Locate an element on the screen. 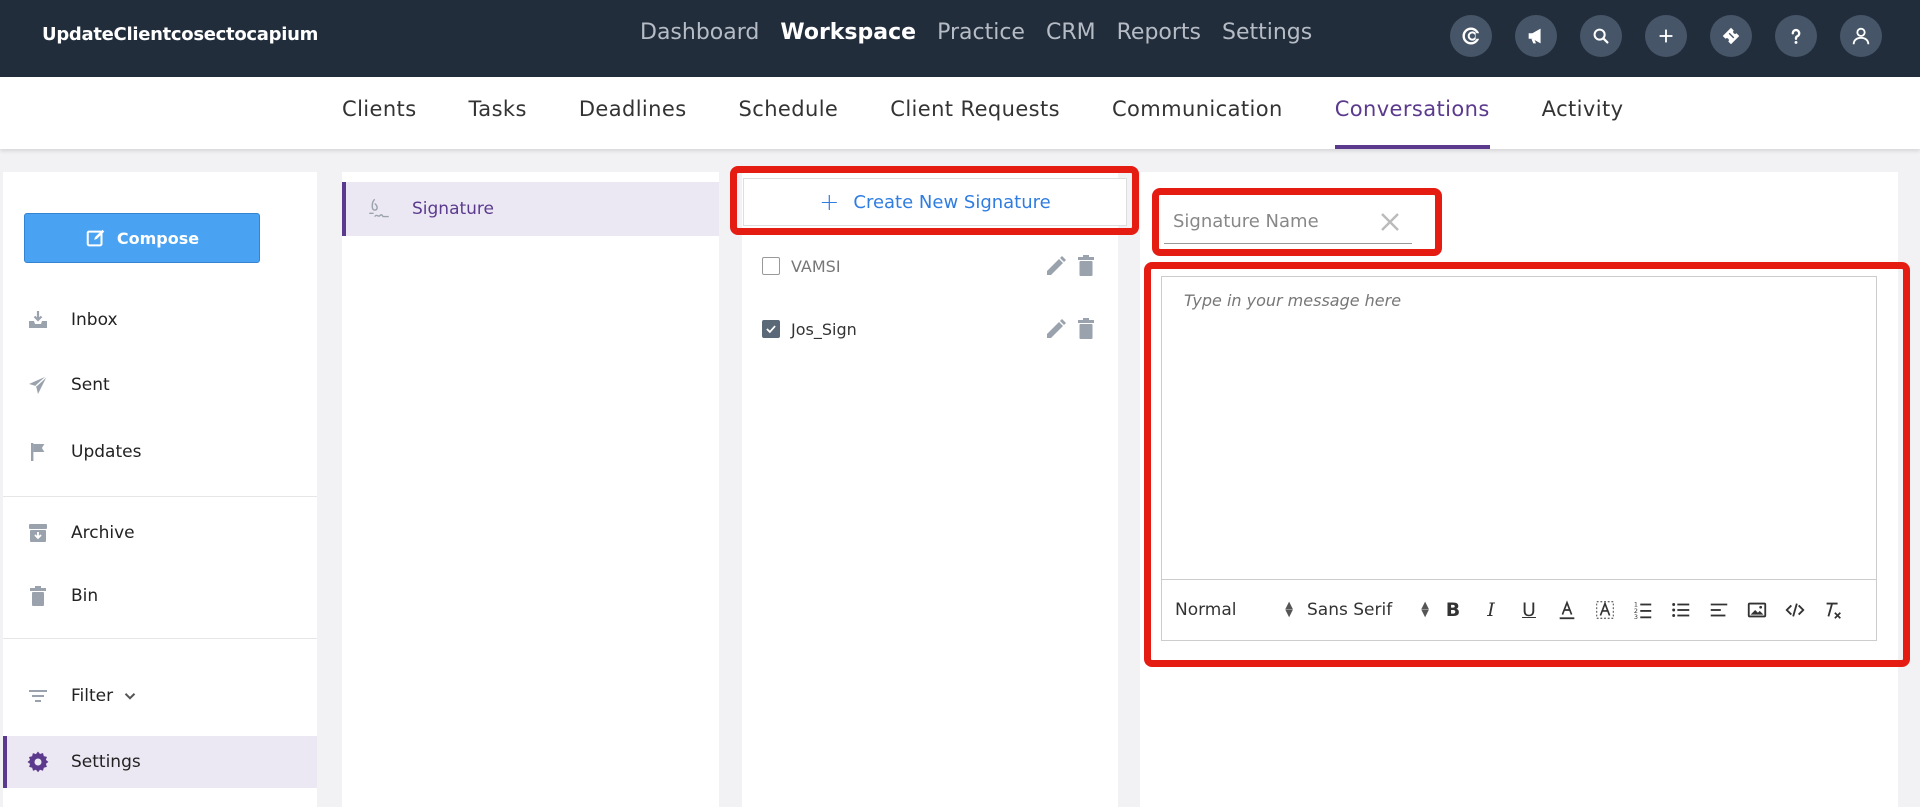 The image size is (1920, 807). logo-c-icon is located at coordinates (1471, 36).